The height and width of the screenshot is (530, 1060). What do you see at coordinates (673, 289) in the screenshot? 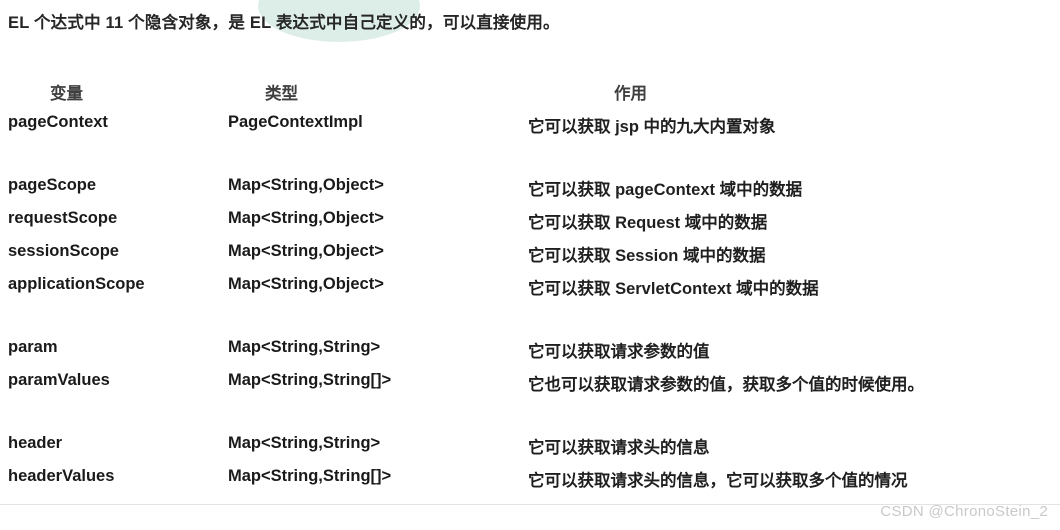
I see `table-cell-usage: 它可以获取 ServletContext 域中的数据` at bounding box center [673, 289].